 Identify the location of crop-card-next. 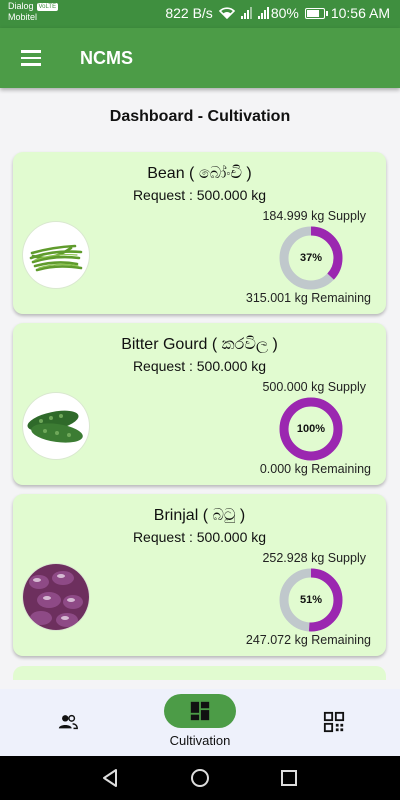
(199, 673).